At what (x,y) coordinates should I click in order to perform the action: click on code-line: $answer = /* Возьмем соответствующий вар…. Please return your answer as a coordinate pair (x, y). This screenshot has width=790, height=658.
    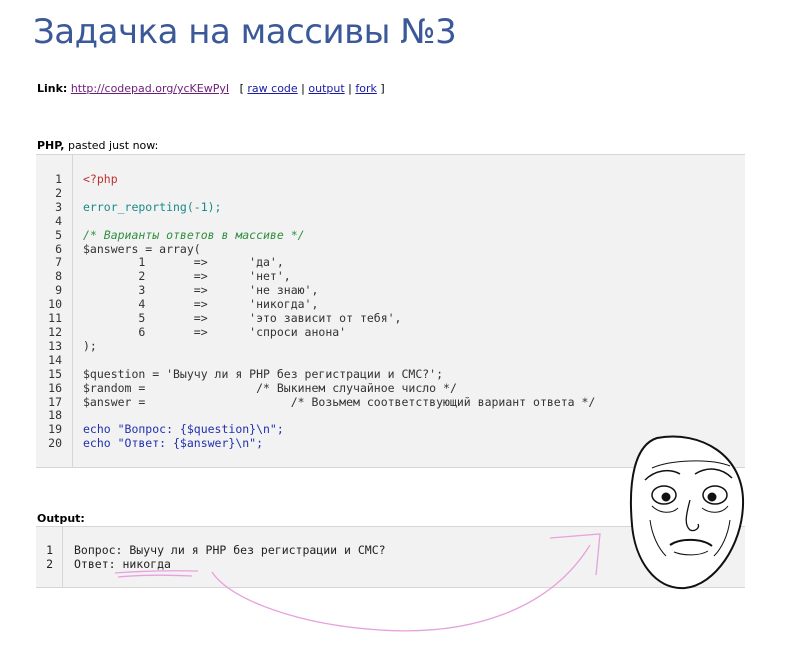
    Looking at the image, I should click on (339, 401).